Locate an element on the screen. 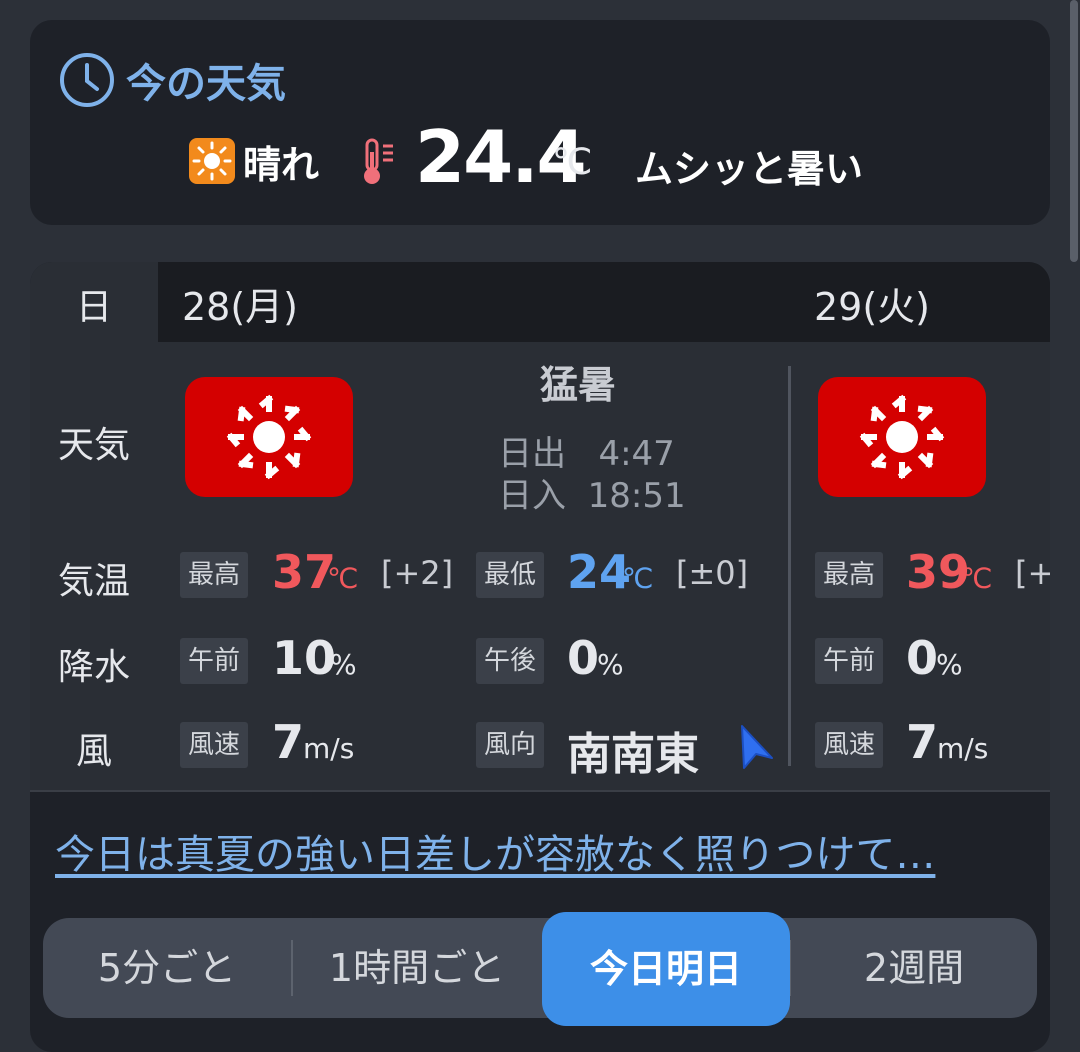 The image size is (1080, 1052). current-feel: ムシッと暑い is located at coordinates (749, 169).